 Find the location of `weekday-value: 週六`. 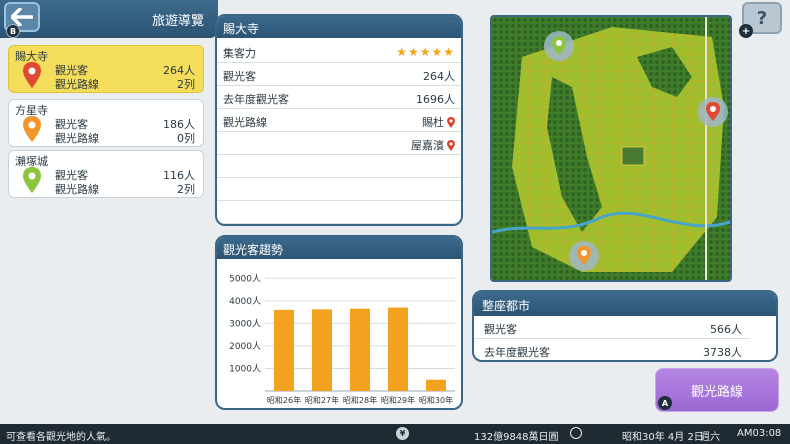

weekday-value: 週六 is located at coordinates (710, 437).